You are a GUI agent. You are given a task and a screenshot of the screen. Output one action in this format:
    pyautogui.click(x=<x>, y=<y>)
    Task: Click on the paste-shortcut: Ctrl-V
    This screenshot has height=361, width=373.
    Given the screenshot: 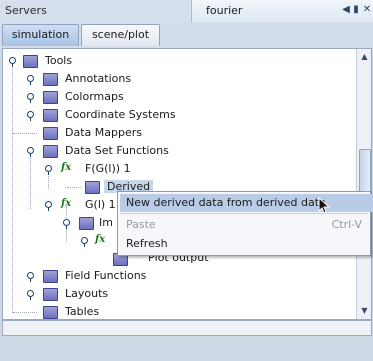 What is the action you would take?
    pyautogui.click(x=346, y=224)
    